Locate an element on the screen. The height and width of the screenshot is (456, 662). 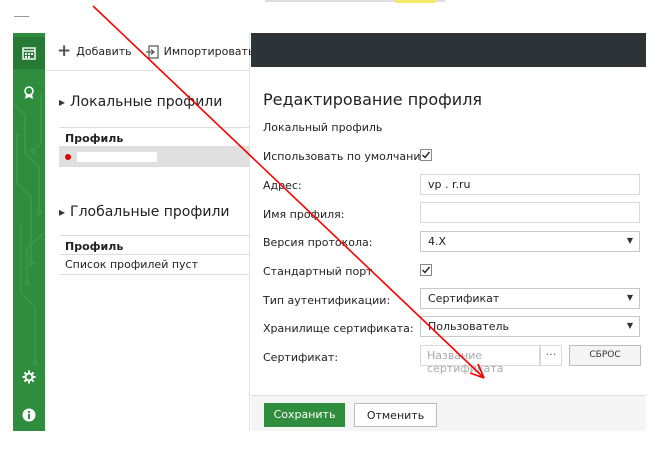
sidebar-item-info is located at coordinates (29, 415).